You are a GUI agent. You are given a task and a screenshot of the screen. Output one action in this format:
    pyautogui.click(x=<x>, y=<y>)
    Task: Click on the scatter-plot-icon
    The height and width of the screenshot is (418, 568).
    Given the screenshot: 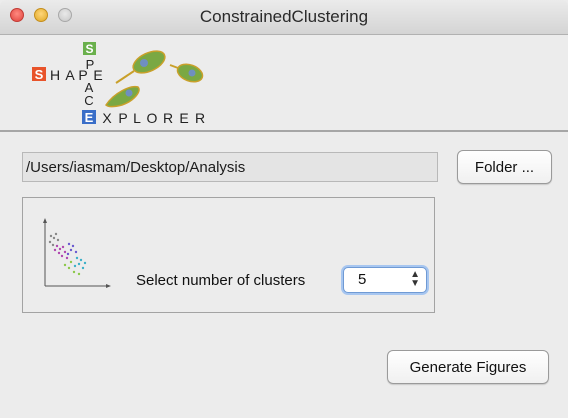 What is the action you would take?
    pyautogui.click(x=77, y=253)
    